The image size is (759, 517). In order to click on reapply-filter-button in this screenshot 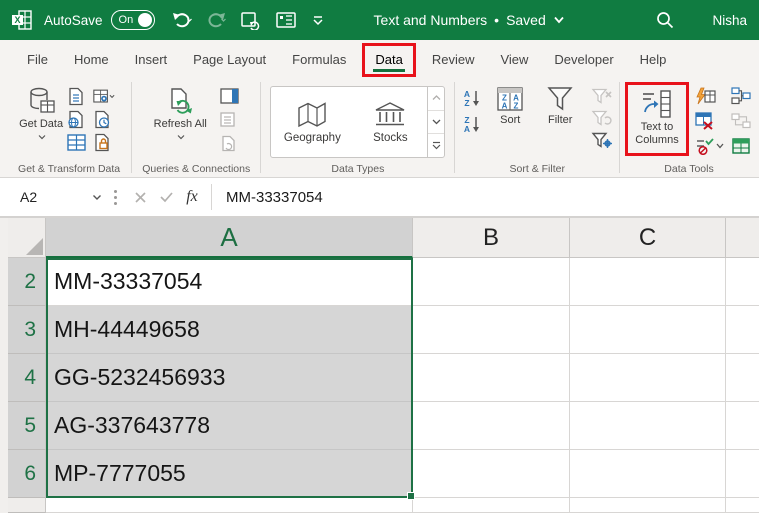, I will do `click(602, 118)`.